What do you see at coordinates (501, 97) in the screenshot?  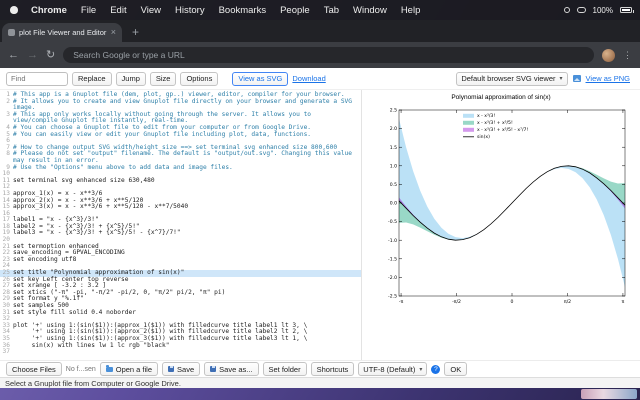 I see `plot-title: Polynomial approximation of sin(x)` at bounding box center [501, 97].